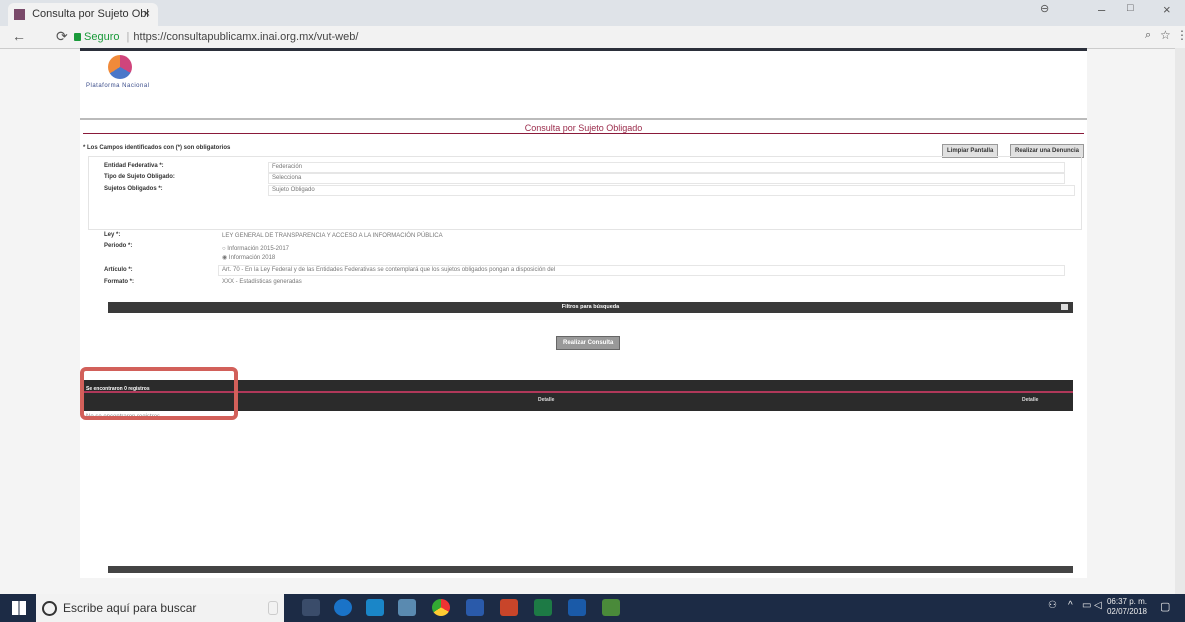  Describe the element at coordinates (543, 607) in the screenshot. I see `excel-icon` at that location.